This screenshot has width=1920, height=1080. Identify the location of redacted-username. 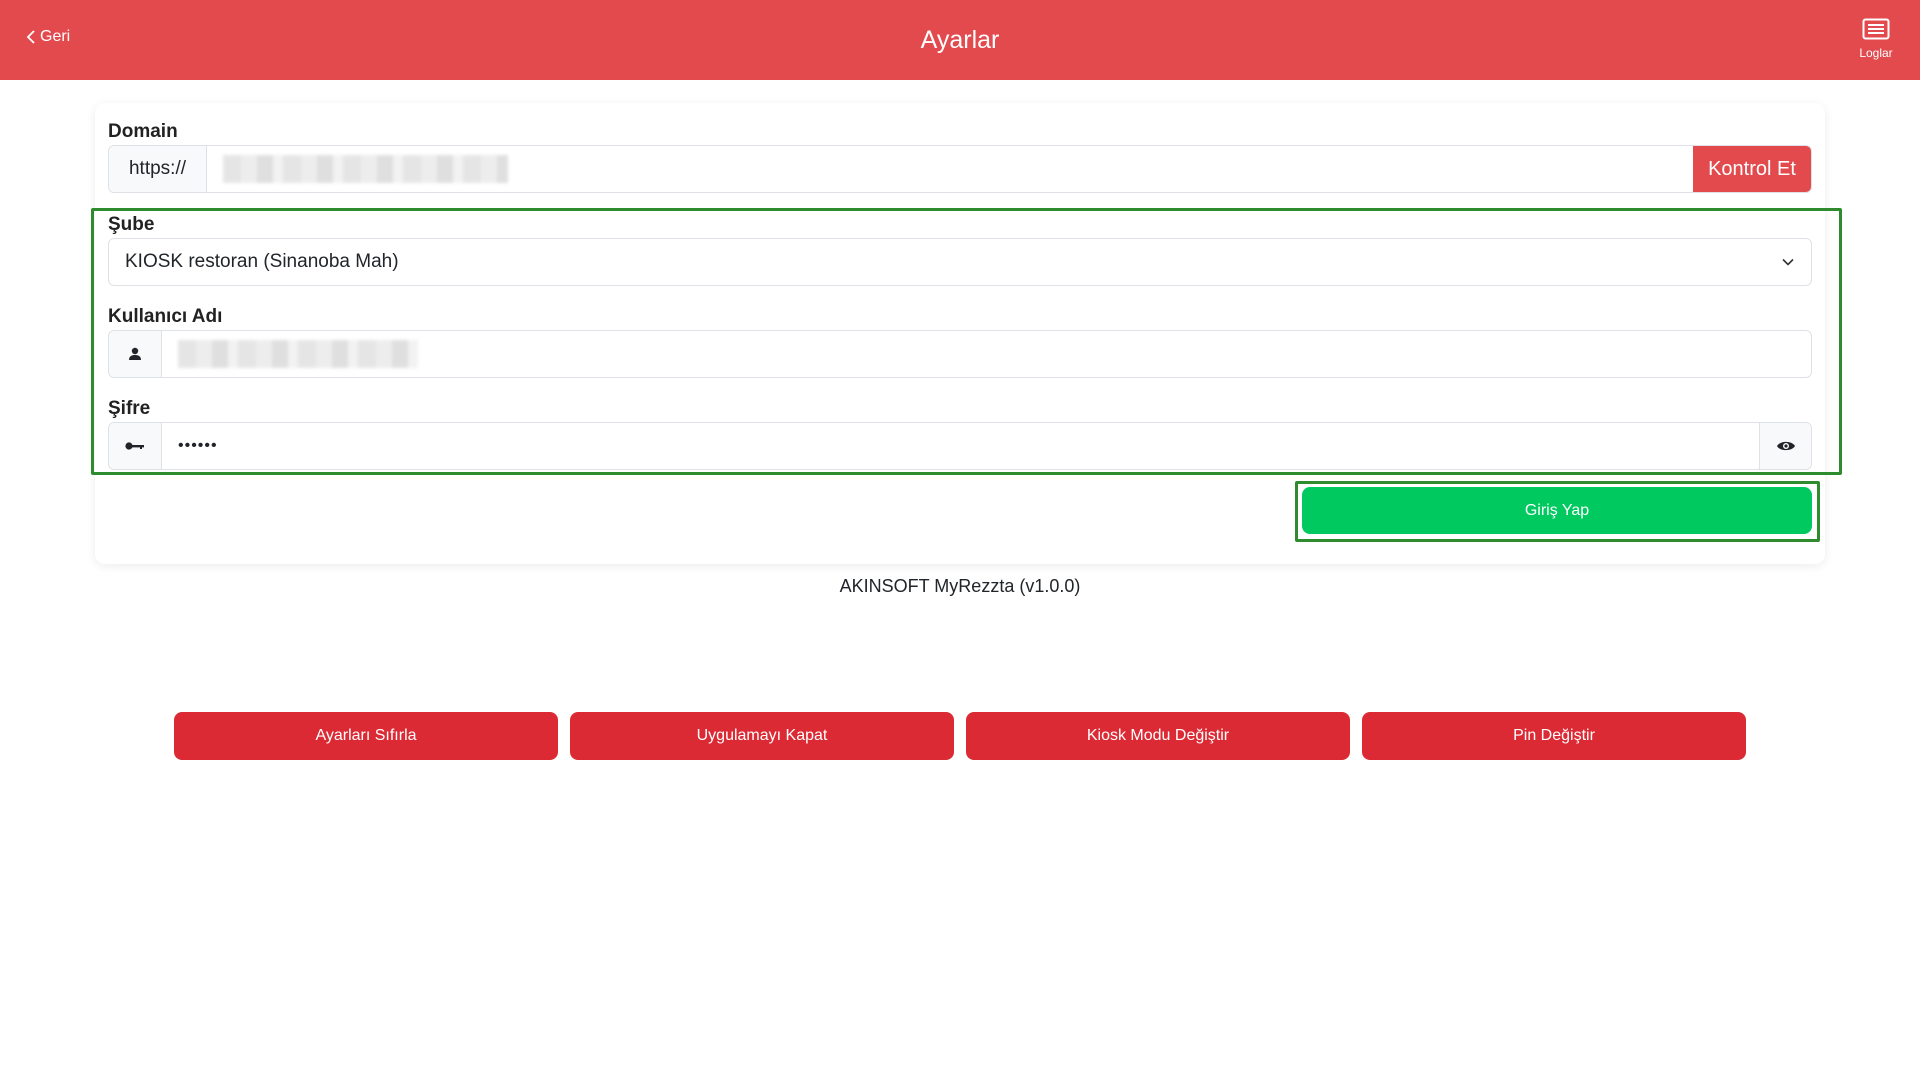
(298, 354).